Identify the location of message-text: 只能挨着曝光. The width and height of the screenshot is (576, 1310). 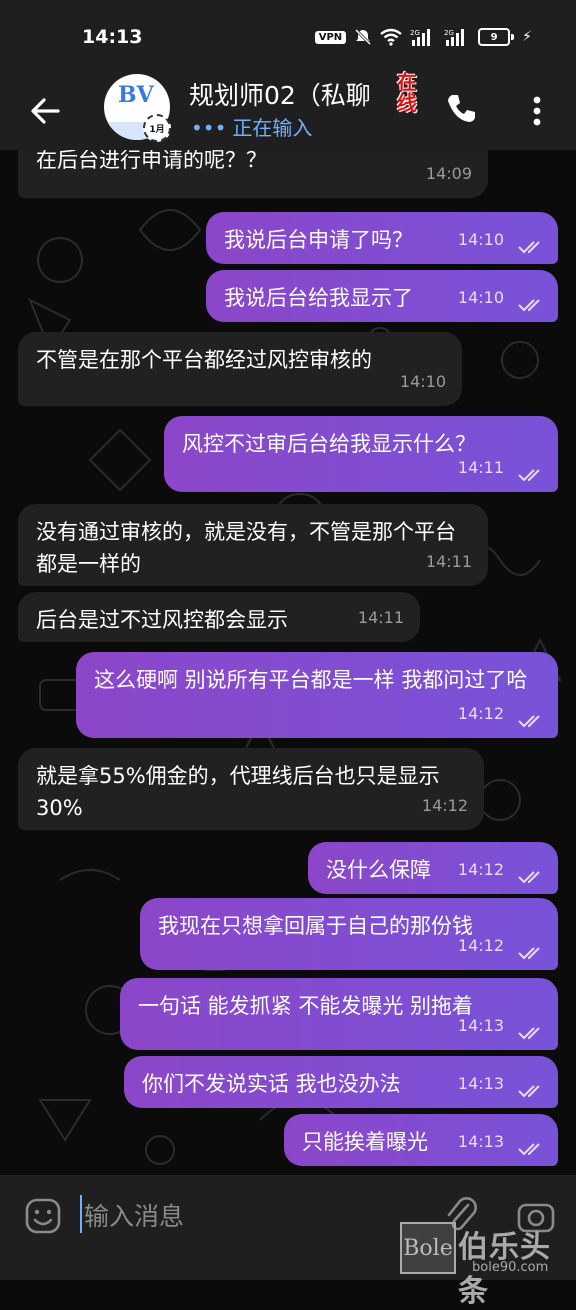
(365, 1142).